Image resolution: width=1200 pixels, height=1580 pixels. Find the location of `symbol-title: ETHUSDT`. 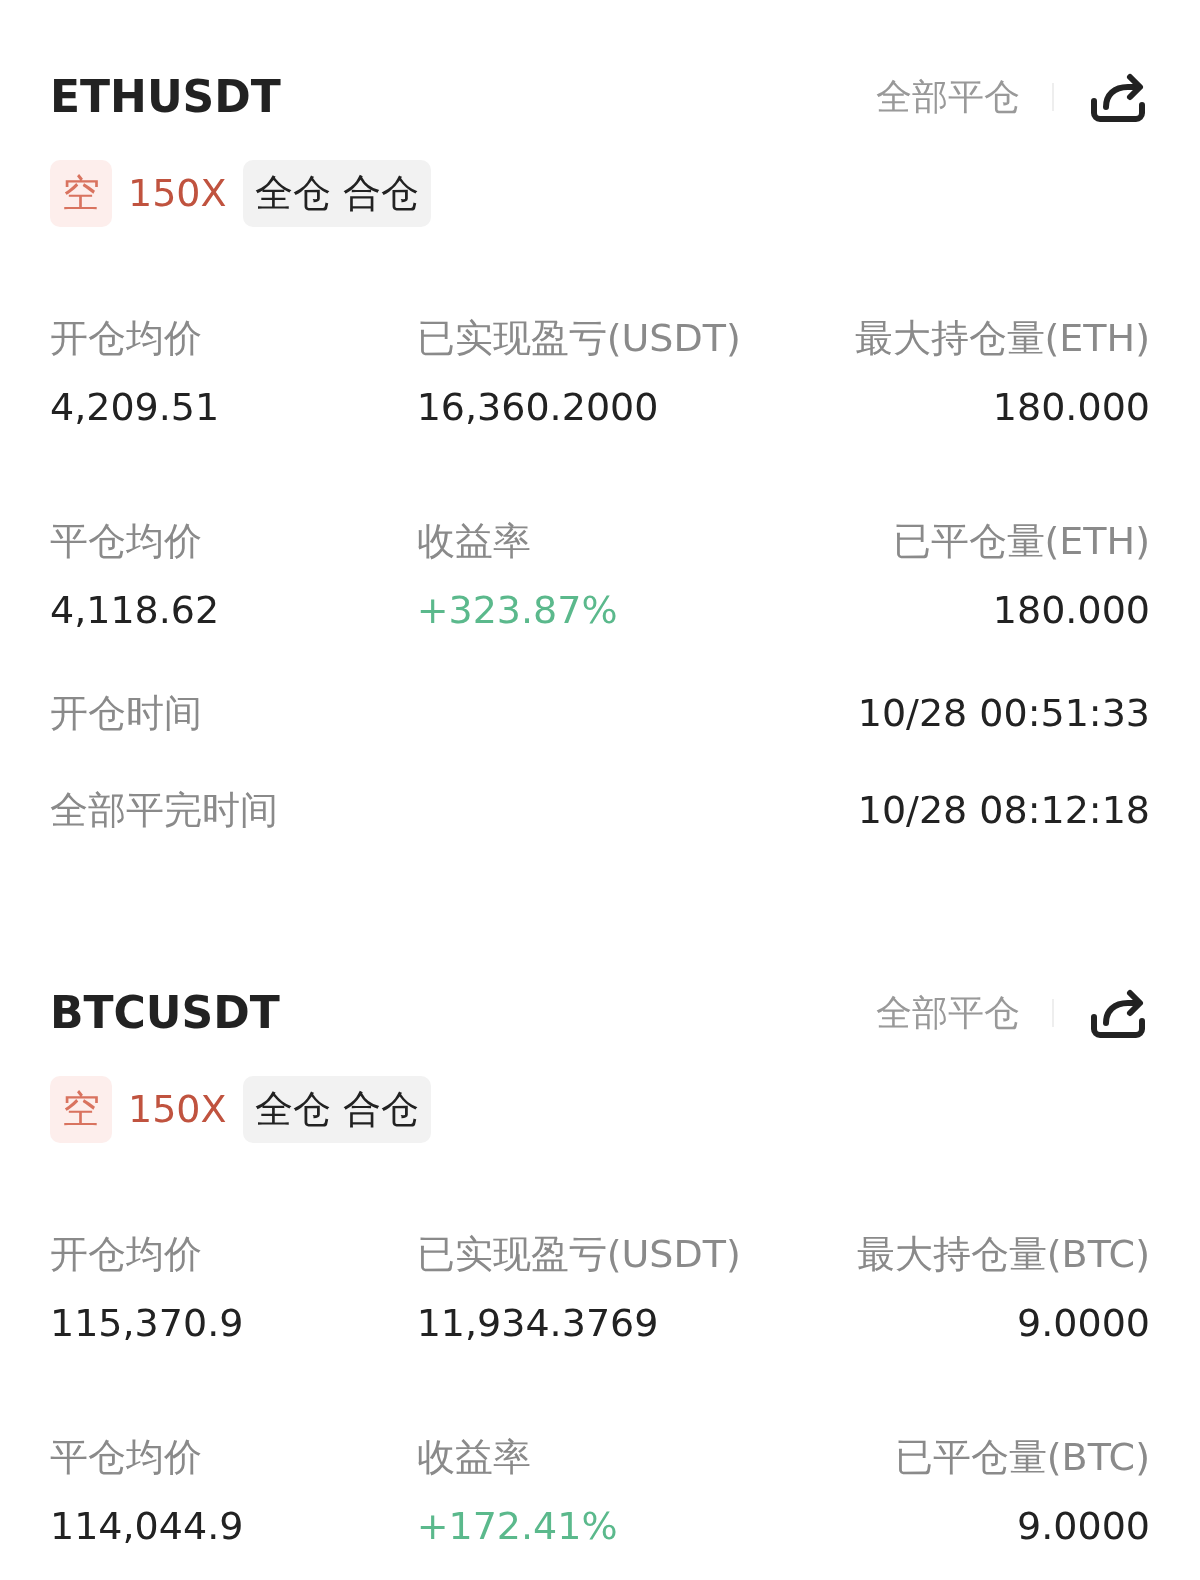

symbol-title: ETHUSDT is located at coordinates (165, 97).